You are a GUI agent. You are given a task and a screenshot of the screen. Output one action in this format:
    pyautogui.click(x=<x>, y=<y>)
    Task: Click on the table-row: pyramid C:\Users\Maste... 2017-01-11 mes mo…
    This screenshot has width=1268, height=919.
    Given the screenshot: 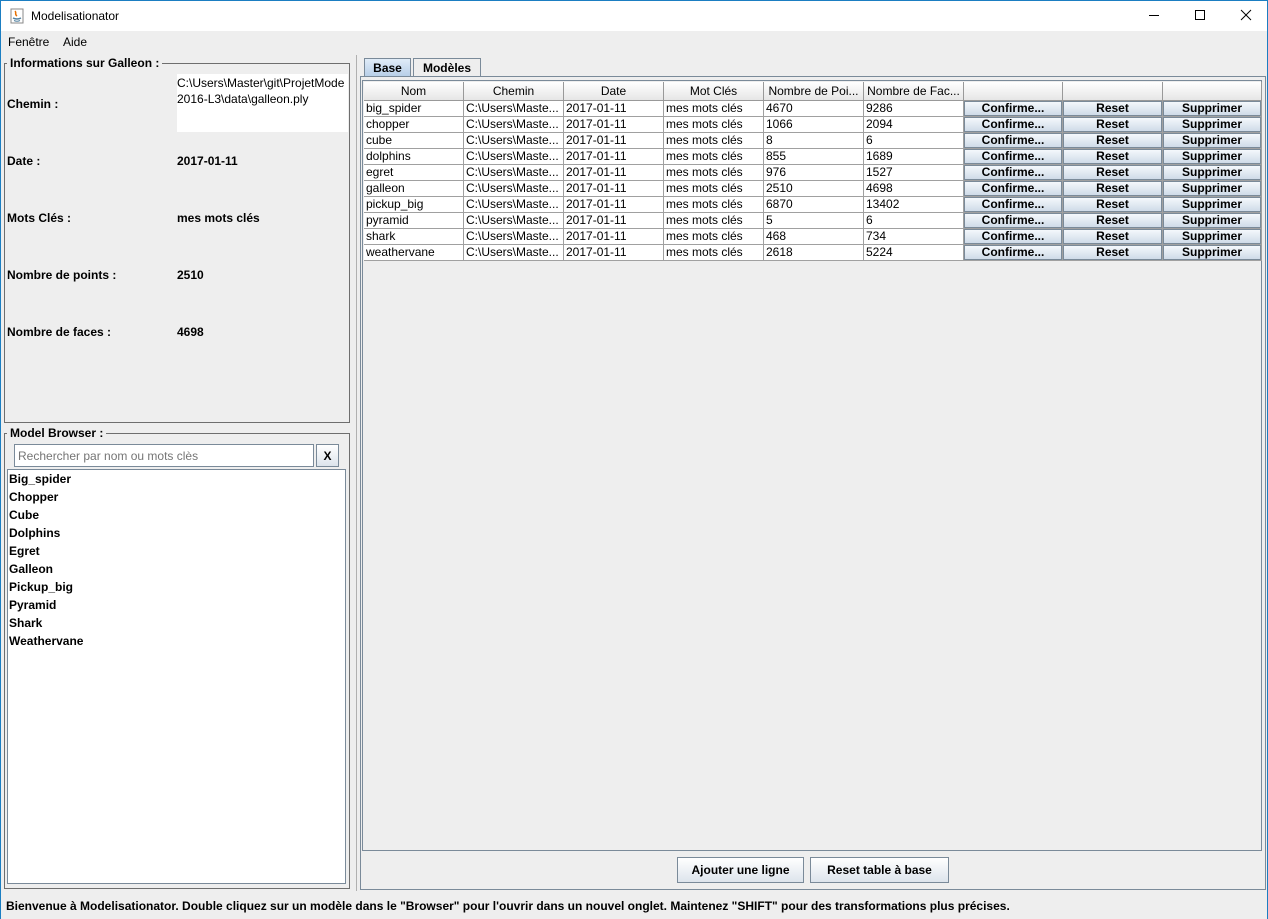 What is the action you would take?
    pyautogui.click(x=813, y=221)
    